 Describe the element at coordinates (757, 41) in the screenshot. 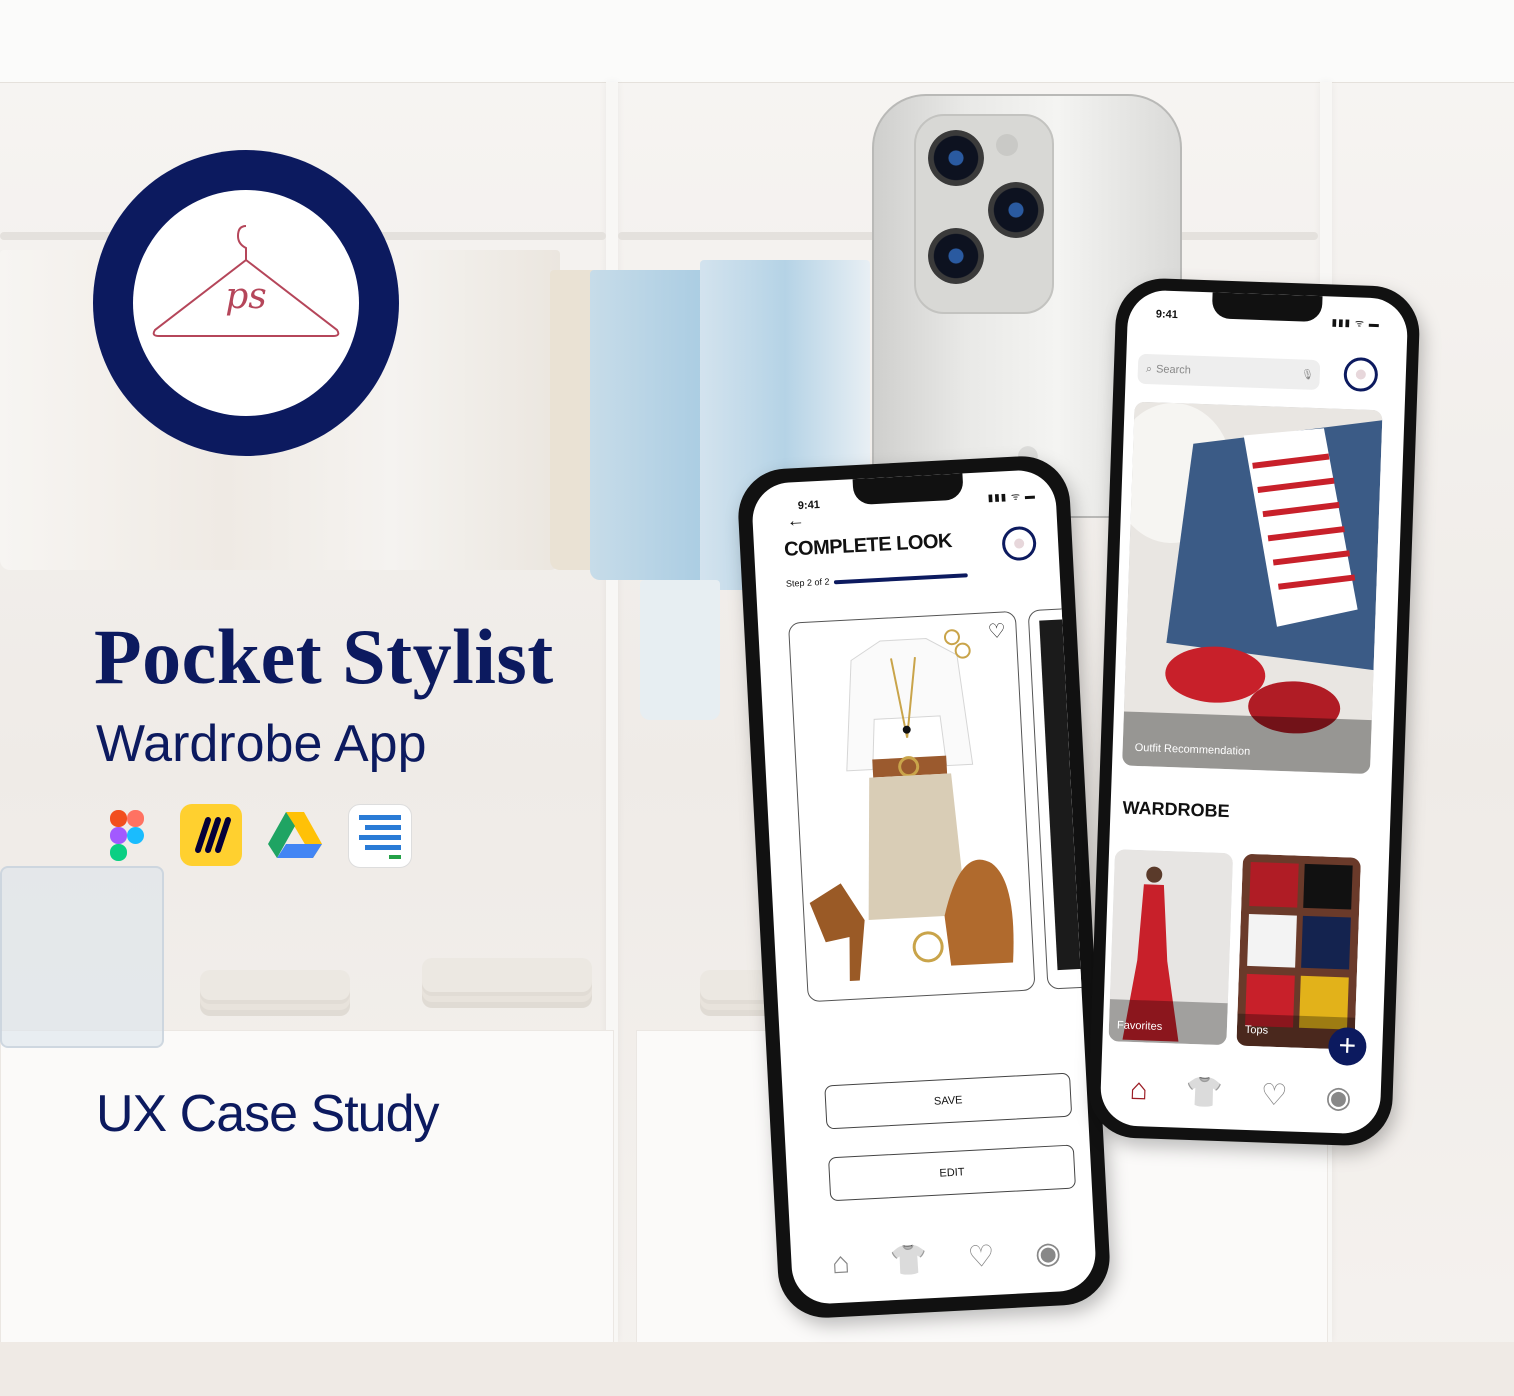

I see `top-shelf` at that location.